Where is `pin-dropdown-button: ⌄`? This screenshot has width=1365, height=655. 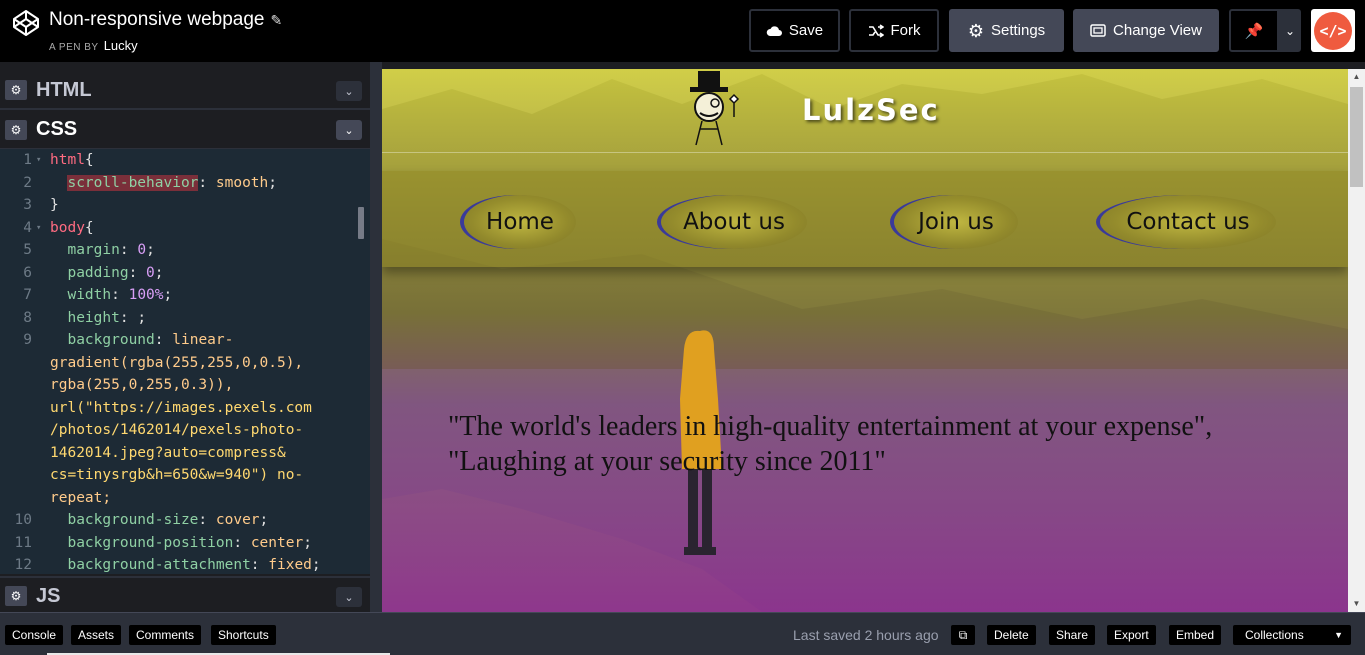
pin-dropdown-button: ⌄ is located at coordinates (1290, 30).